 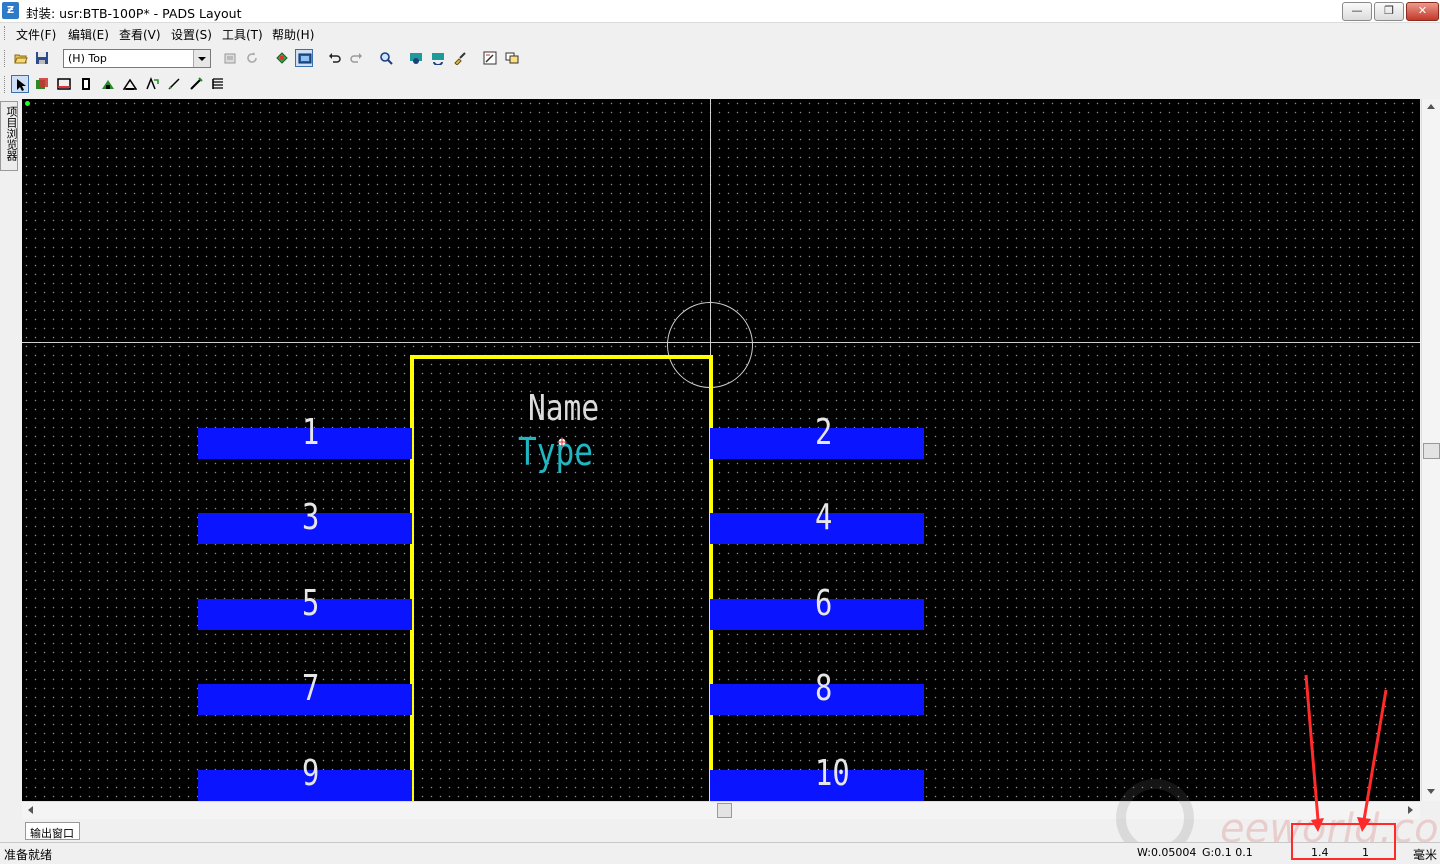 What do you see at coordinates (824, 432) in the screenshot?
I see `pin-number-2: 2` at bounding box center [824, 432].